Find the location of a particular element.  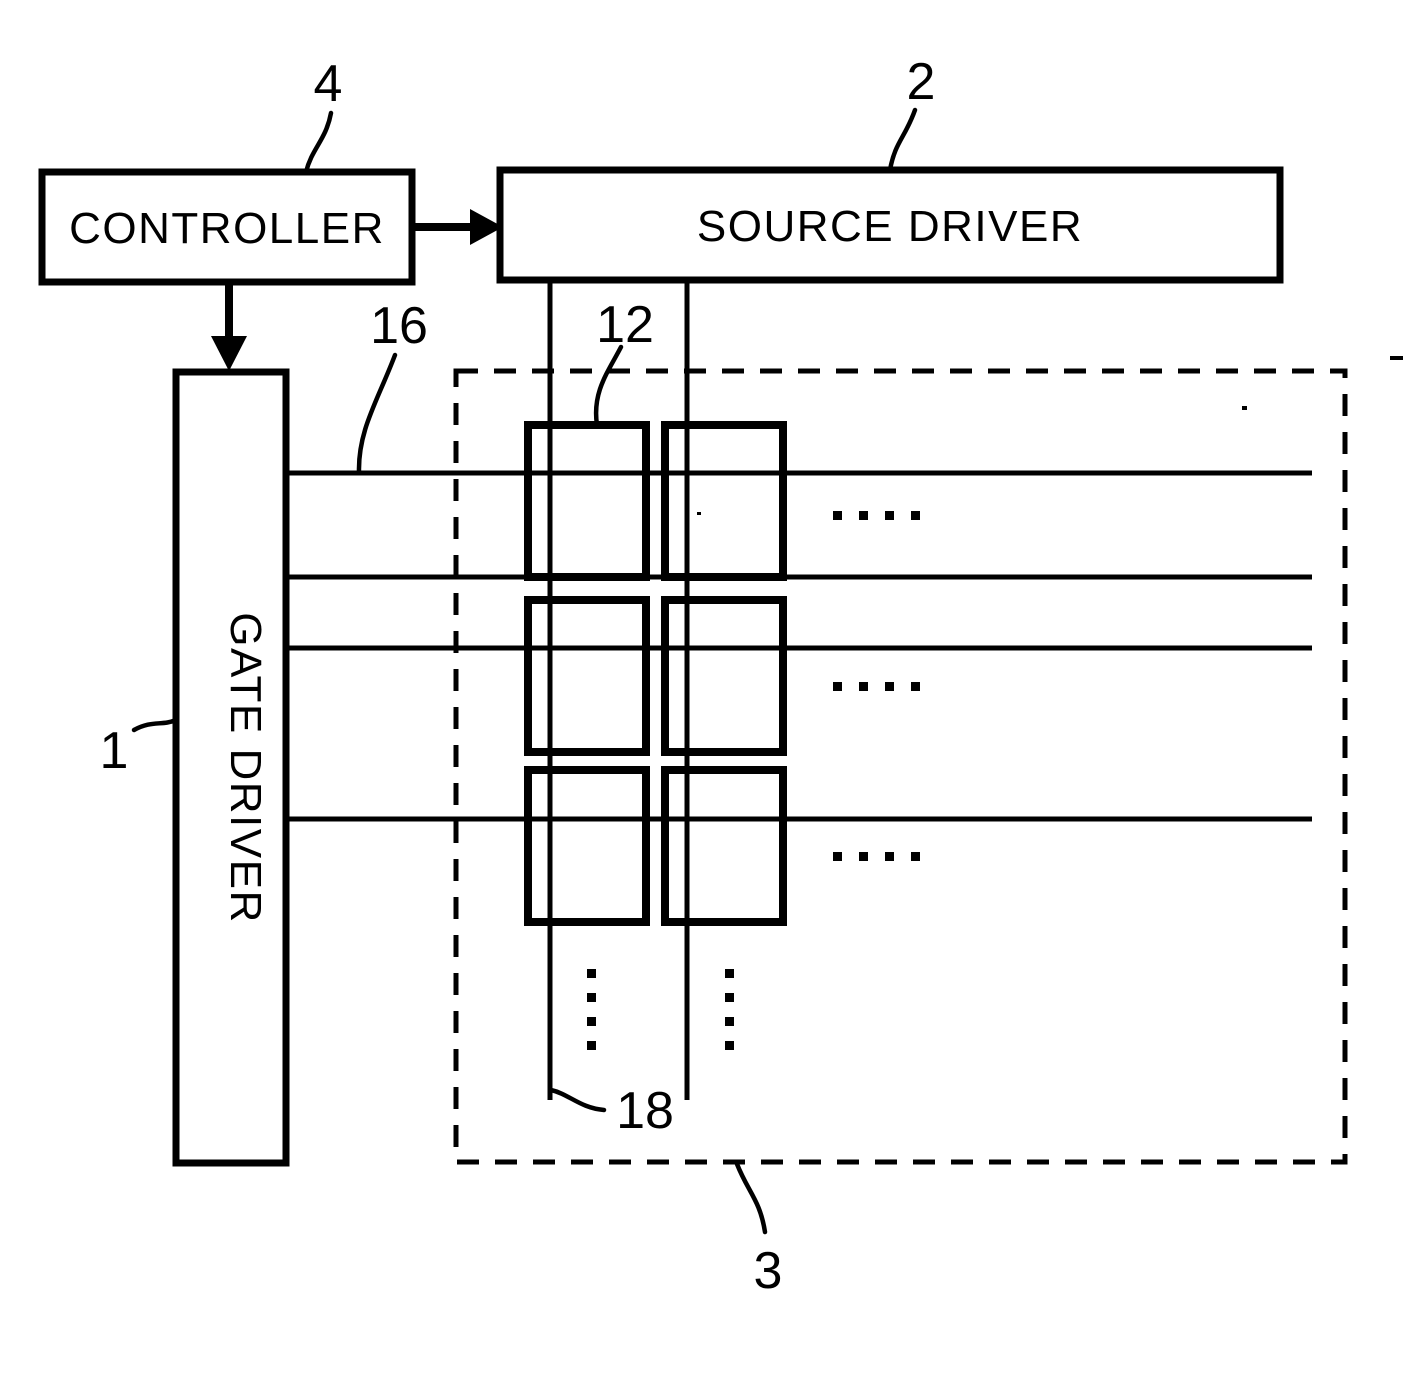

ref-numeral-2: 2 is located at coordinates (921, 82).